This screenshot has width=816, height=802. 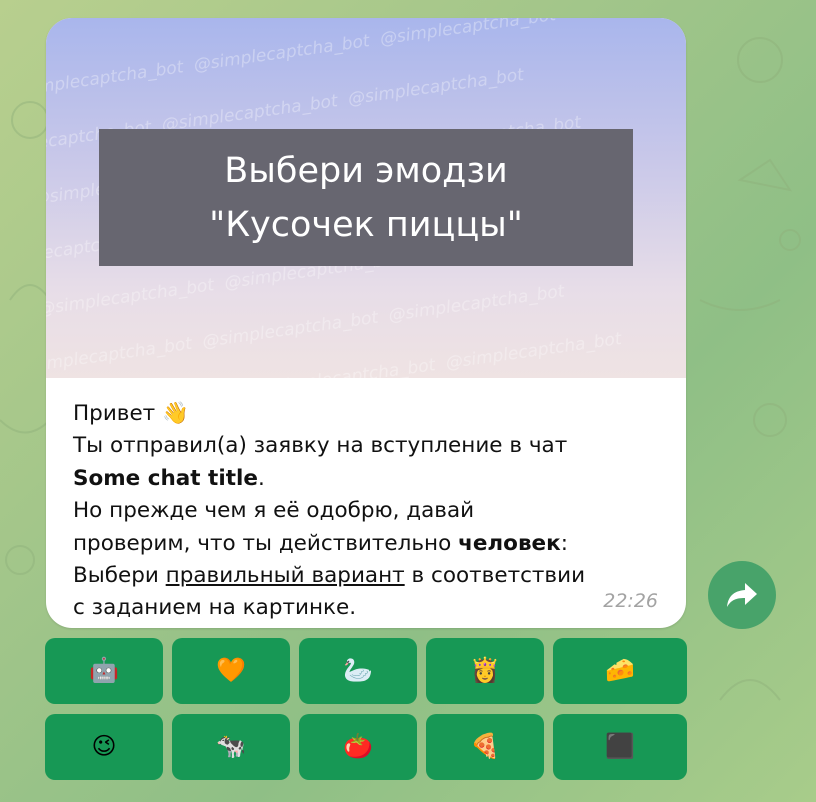 What do you see at coordinates (630, 601) in the screenshot?
I see `message-time: 22:26` at bounding box center [630, 601].